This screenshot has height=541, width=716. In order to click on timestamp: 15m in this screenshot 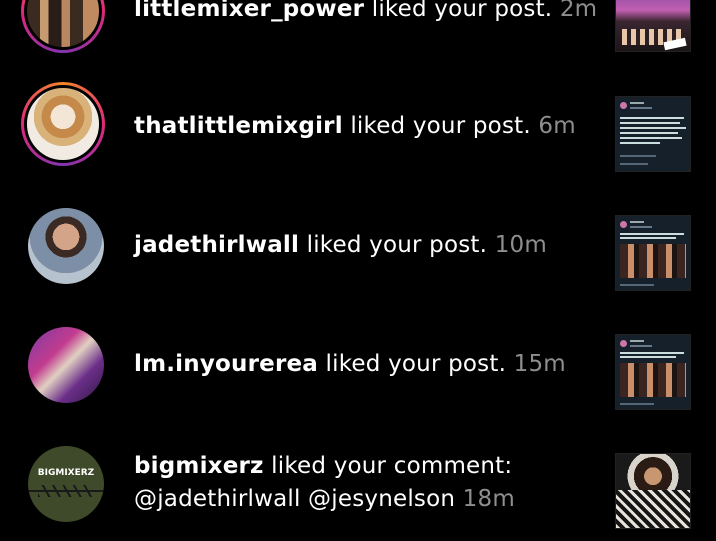, I will do `click(539, 364)`.